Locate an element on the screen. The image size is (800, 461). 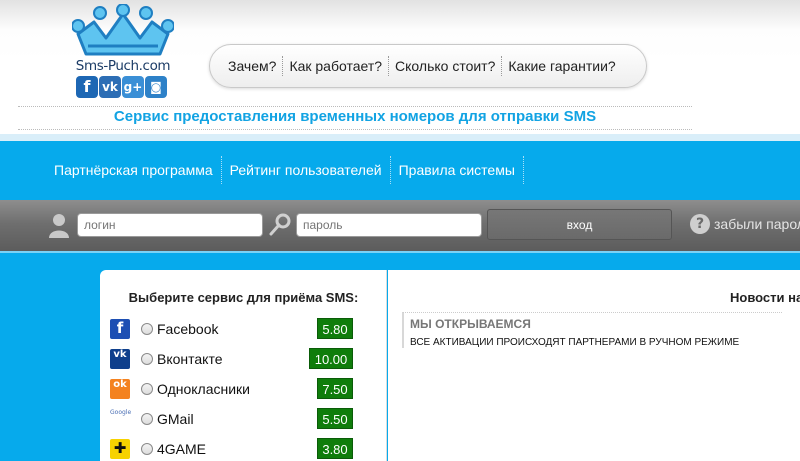
crown-icon is located at coordinates (123, 30).